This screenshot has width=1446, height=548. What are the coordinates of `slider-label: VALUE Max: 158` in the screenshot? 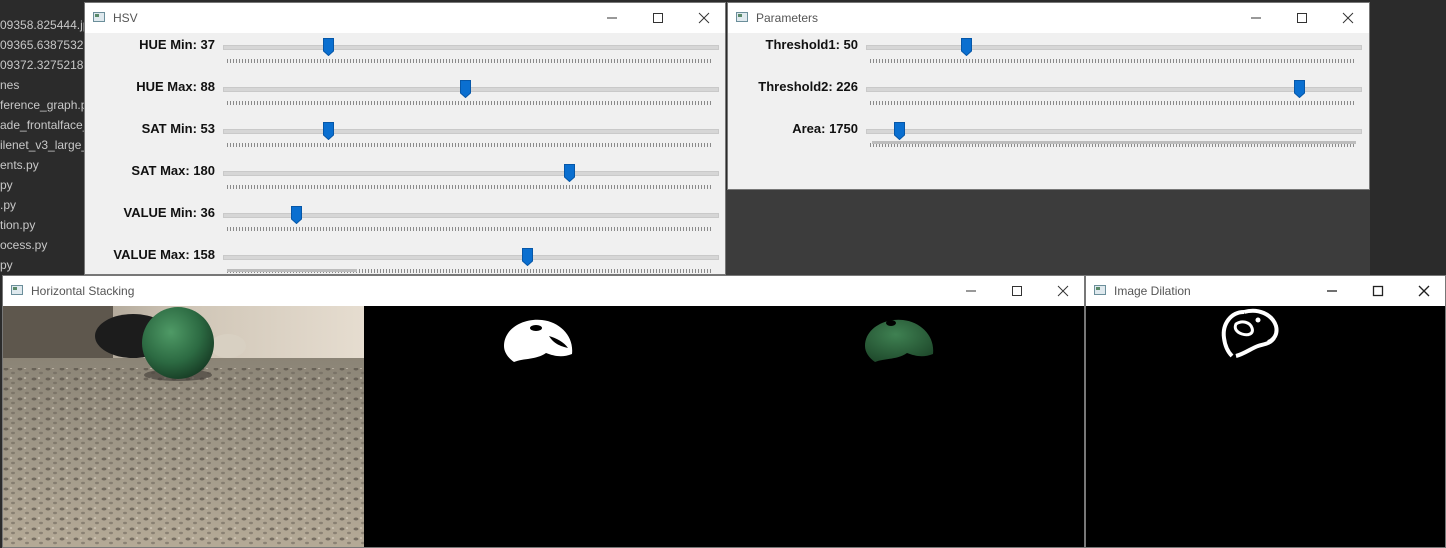 It's located at (164, 254).